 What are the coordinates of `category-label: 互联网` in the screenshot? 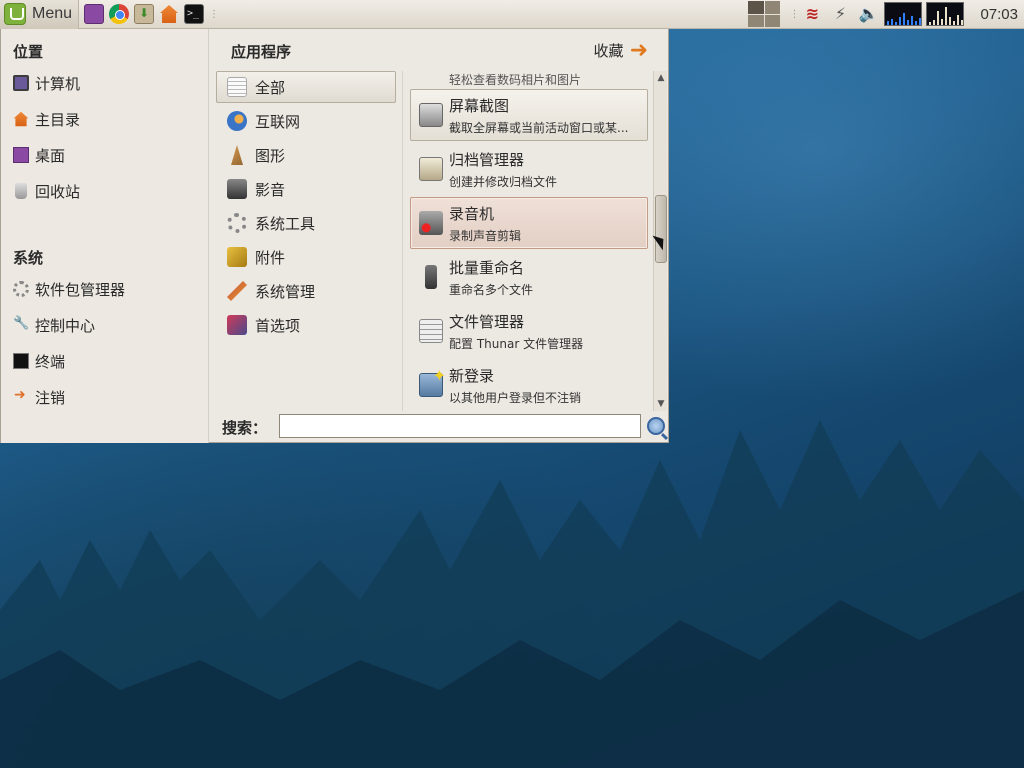 It's located at (278, 121).